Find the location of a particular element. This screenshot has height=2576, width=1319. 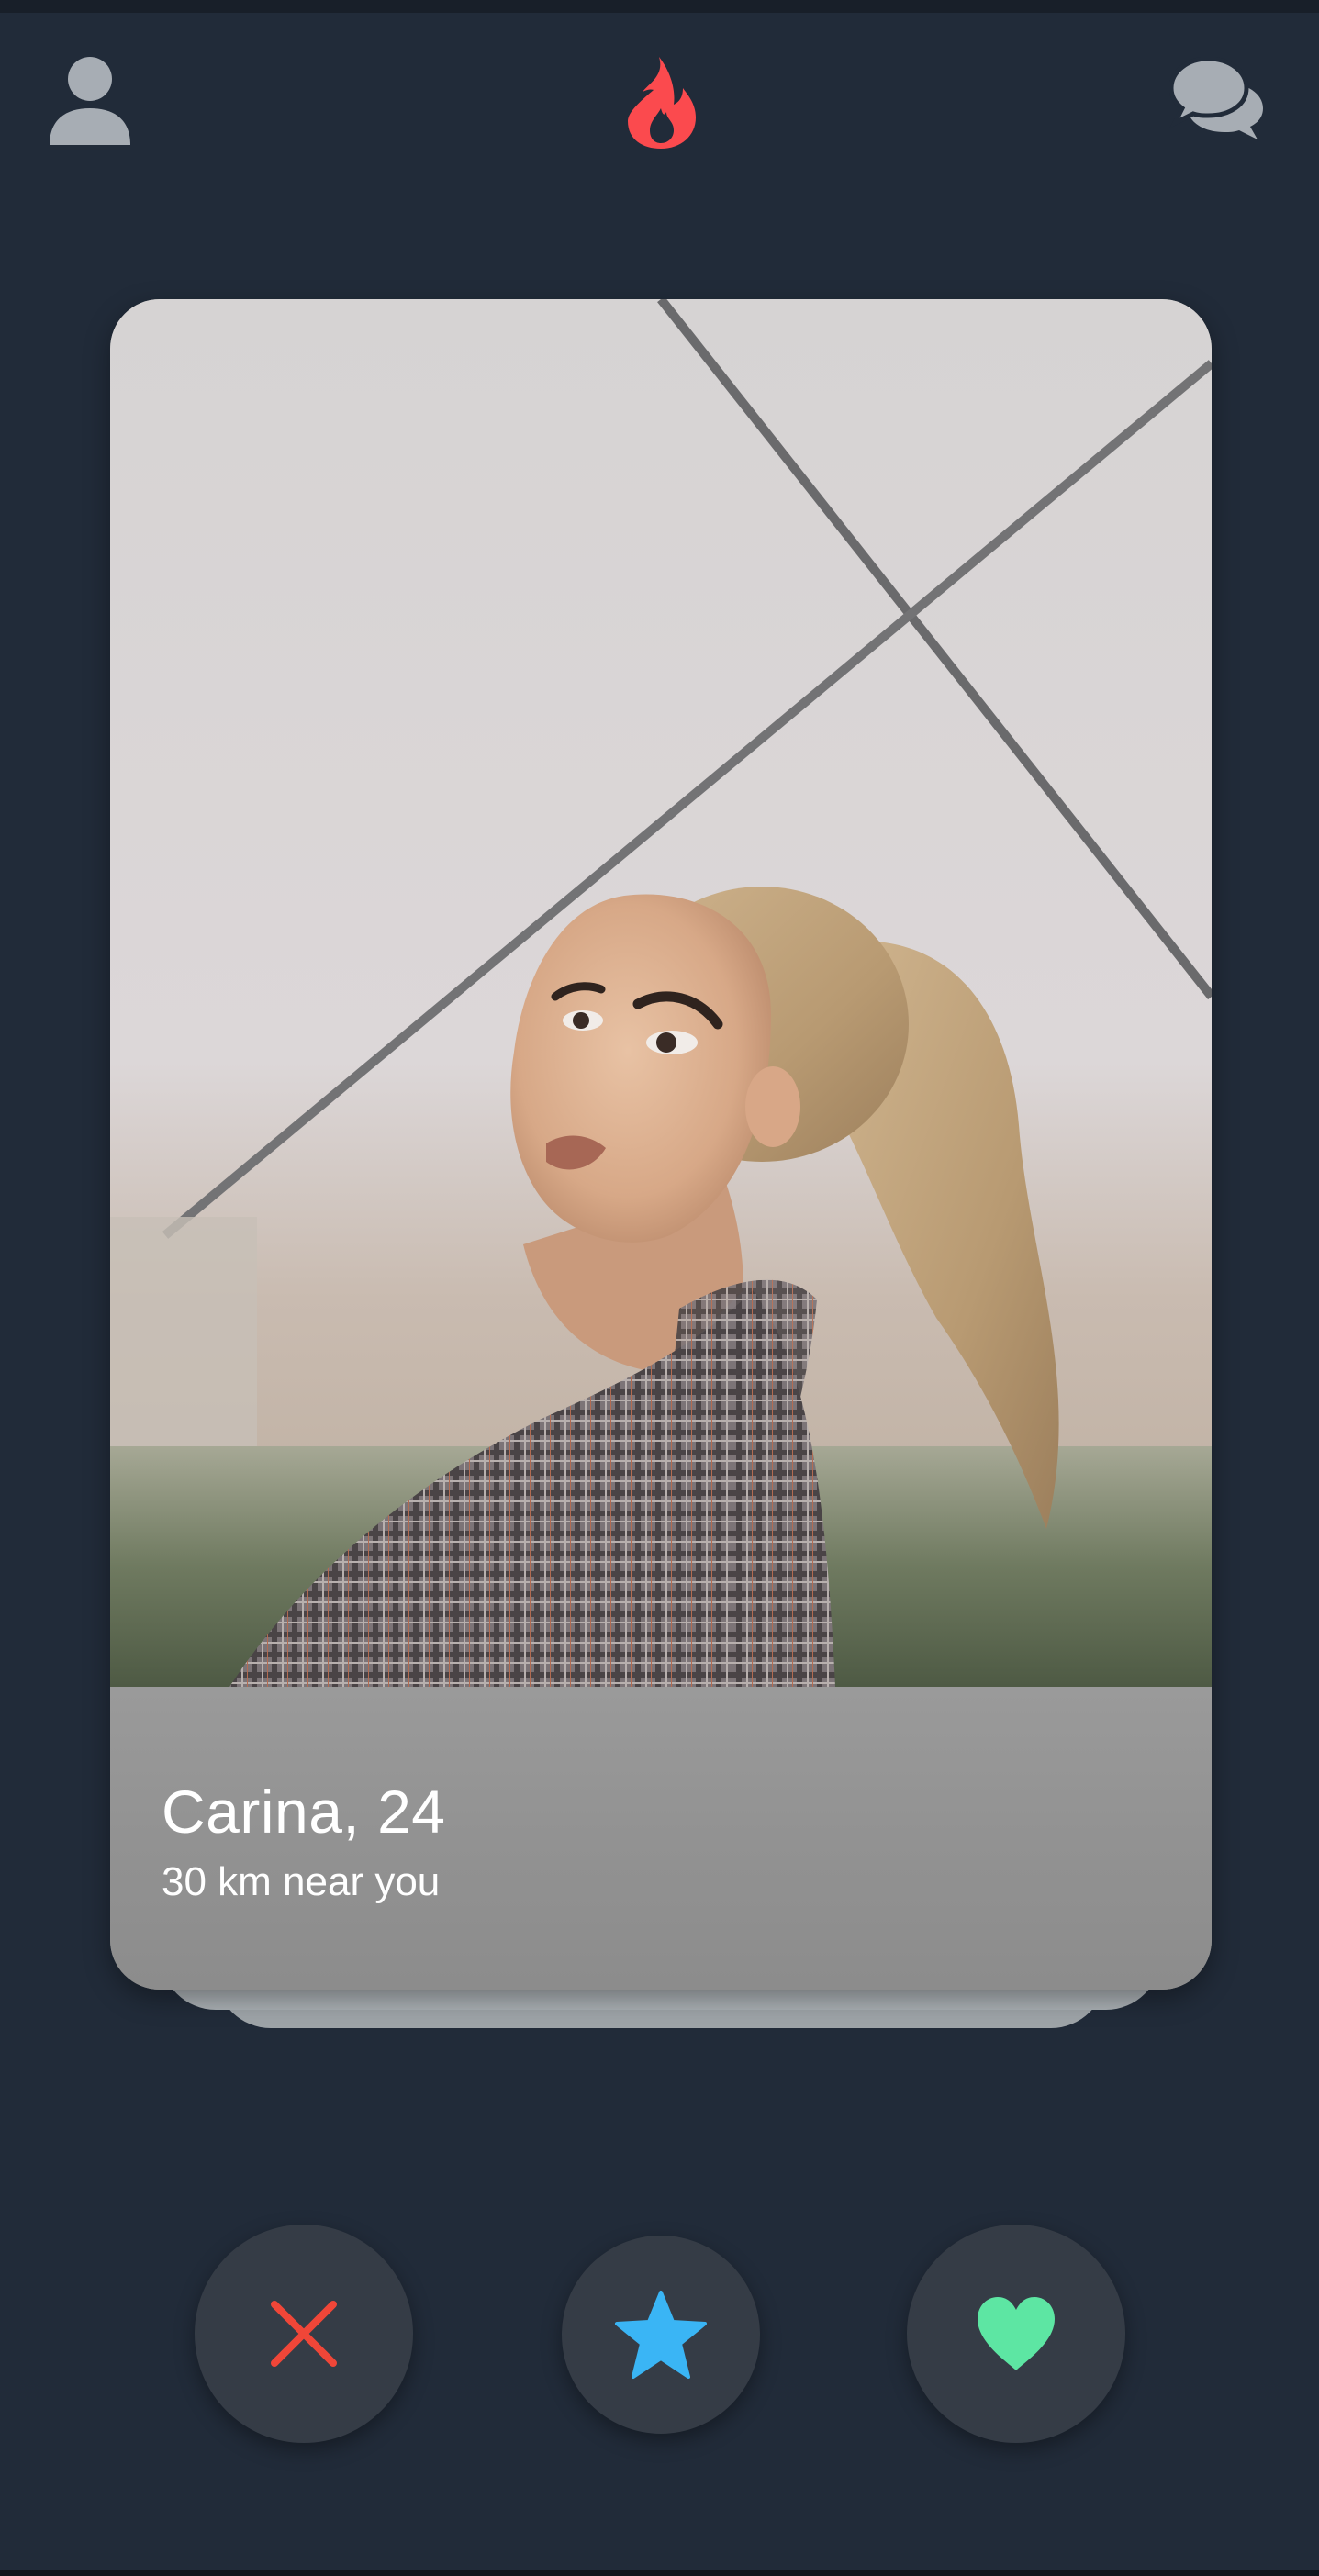

star-icon is located at coordinates (661, 2335).